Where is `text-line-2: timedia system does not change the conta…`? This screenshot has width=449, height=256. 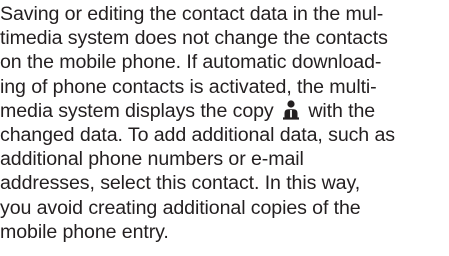
text-line-2: timedia system does not change the conta… is located at coordinates (194, 38).